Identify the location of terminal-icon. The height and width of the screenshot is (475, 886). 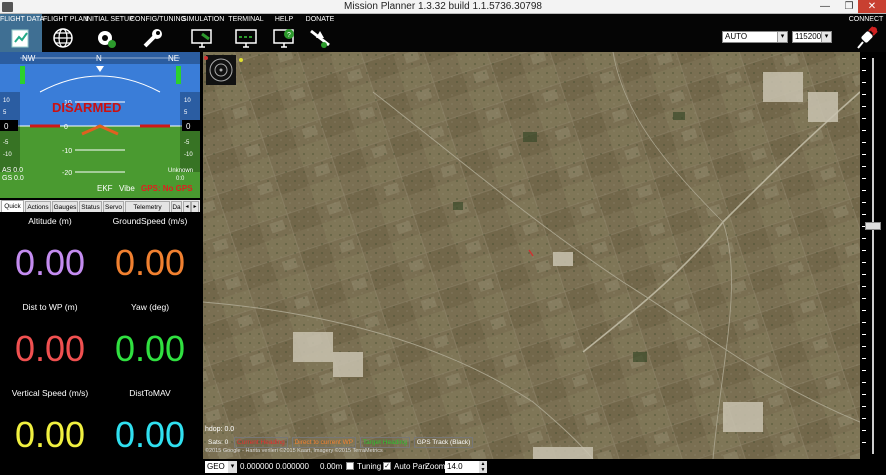
(246, 38).